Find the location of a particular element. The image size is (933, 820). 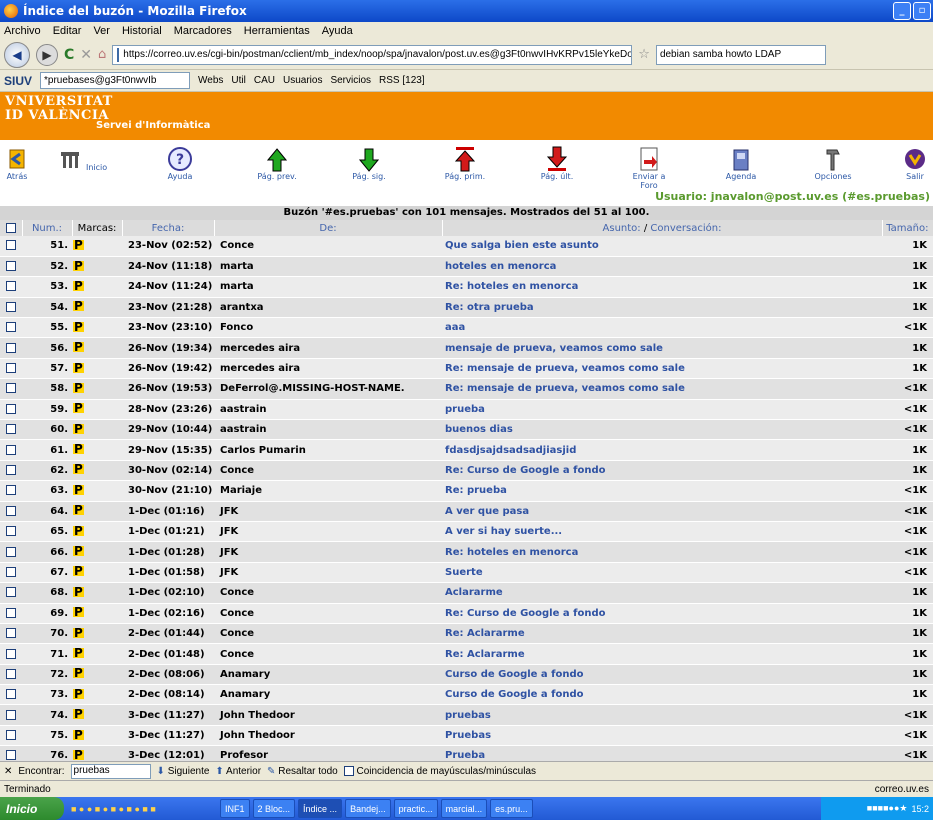

message-subject-link: pruebas is located at coordinates (662, 715).